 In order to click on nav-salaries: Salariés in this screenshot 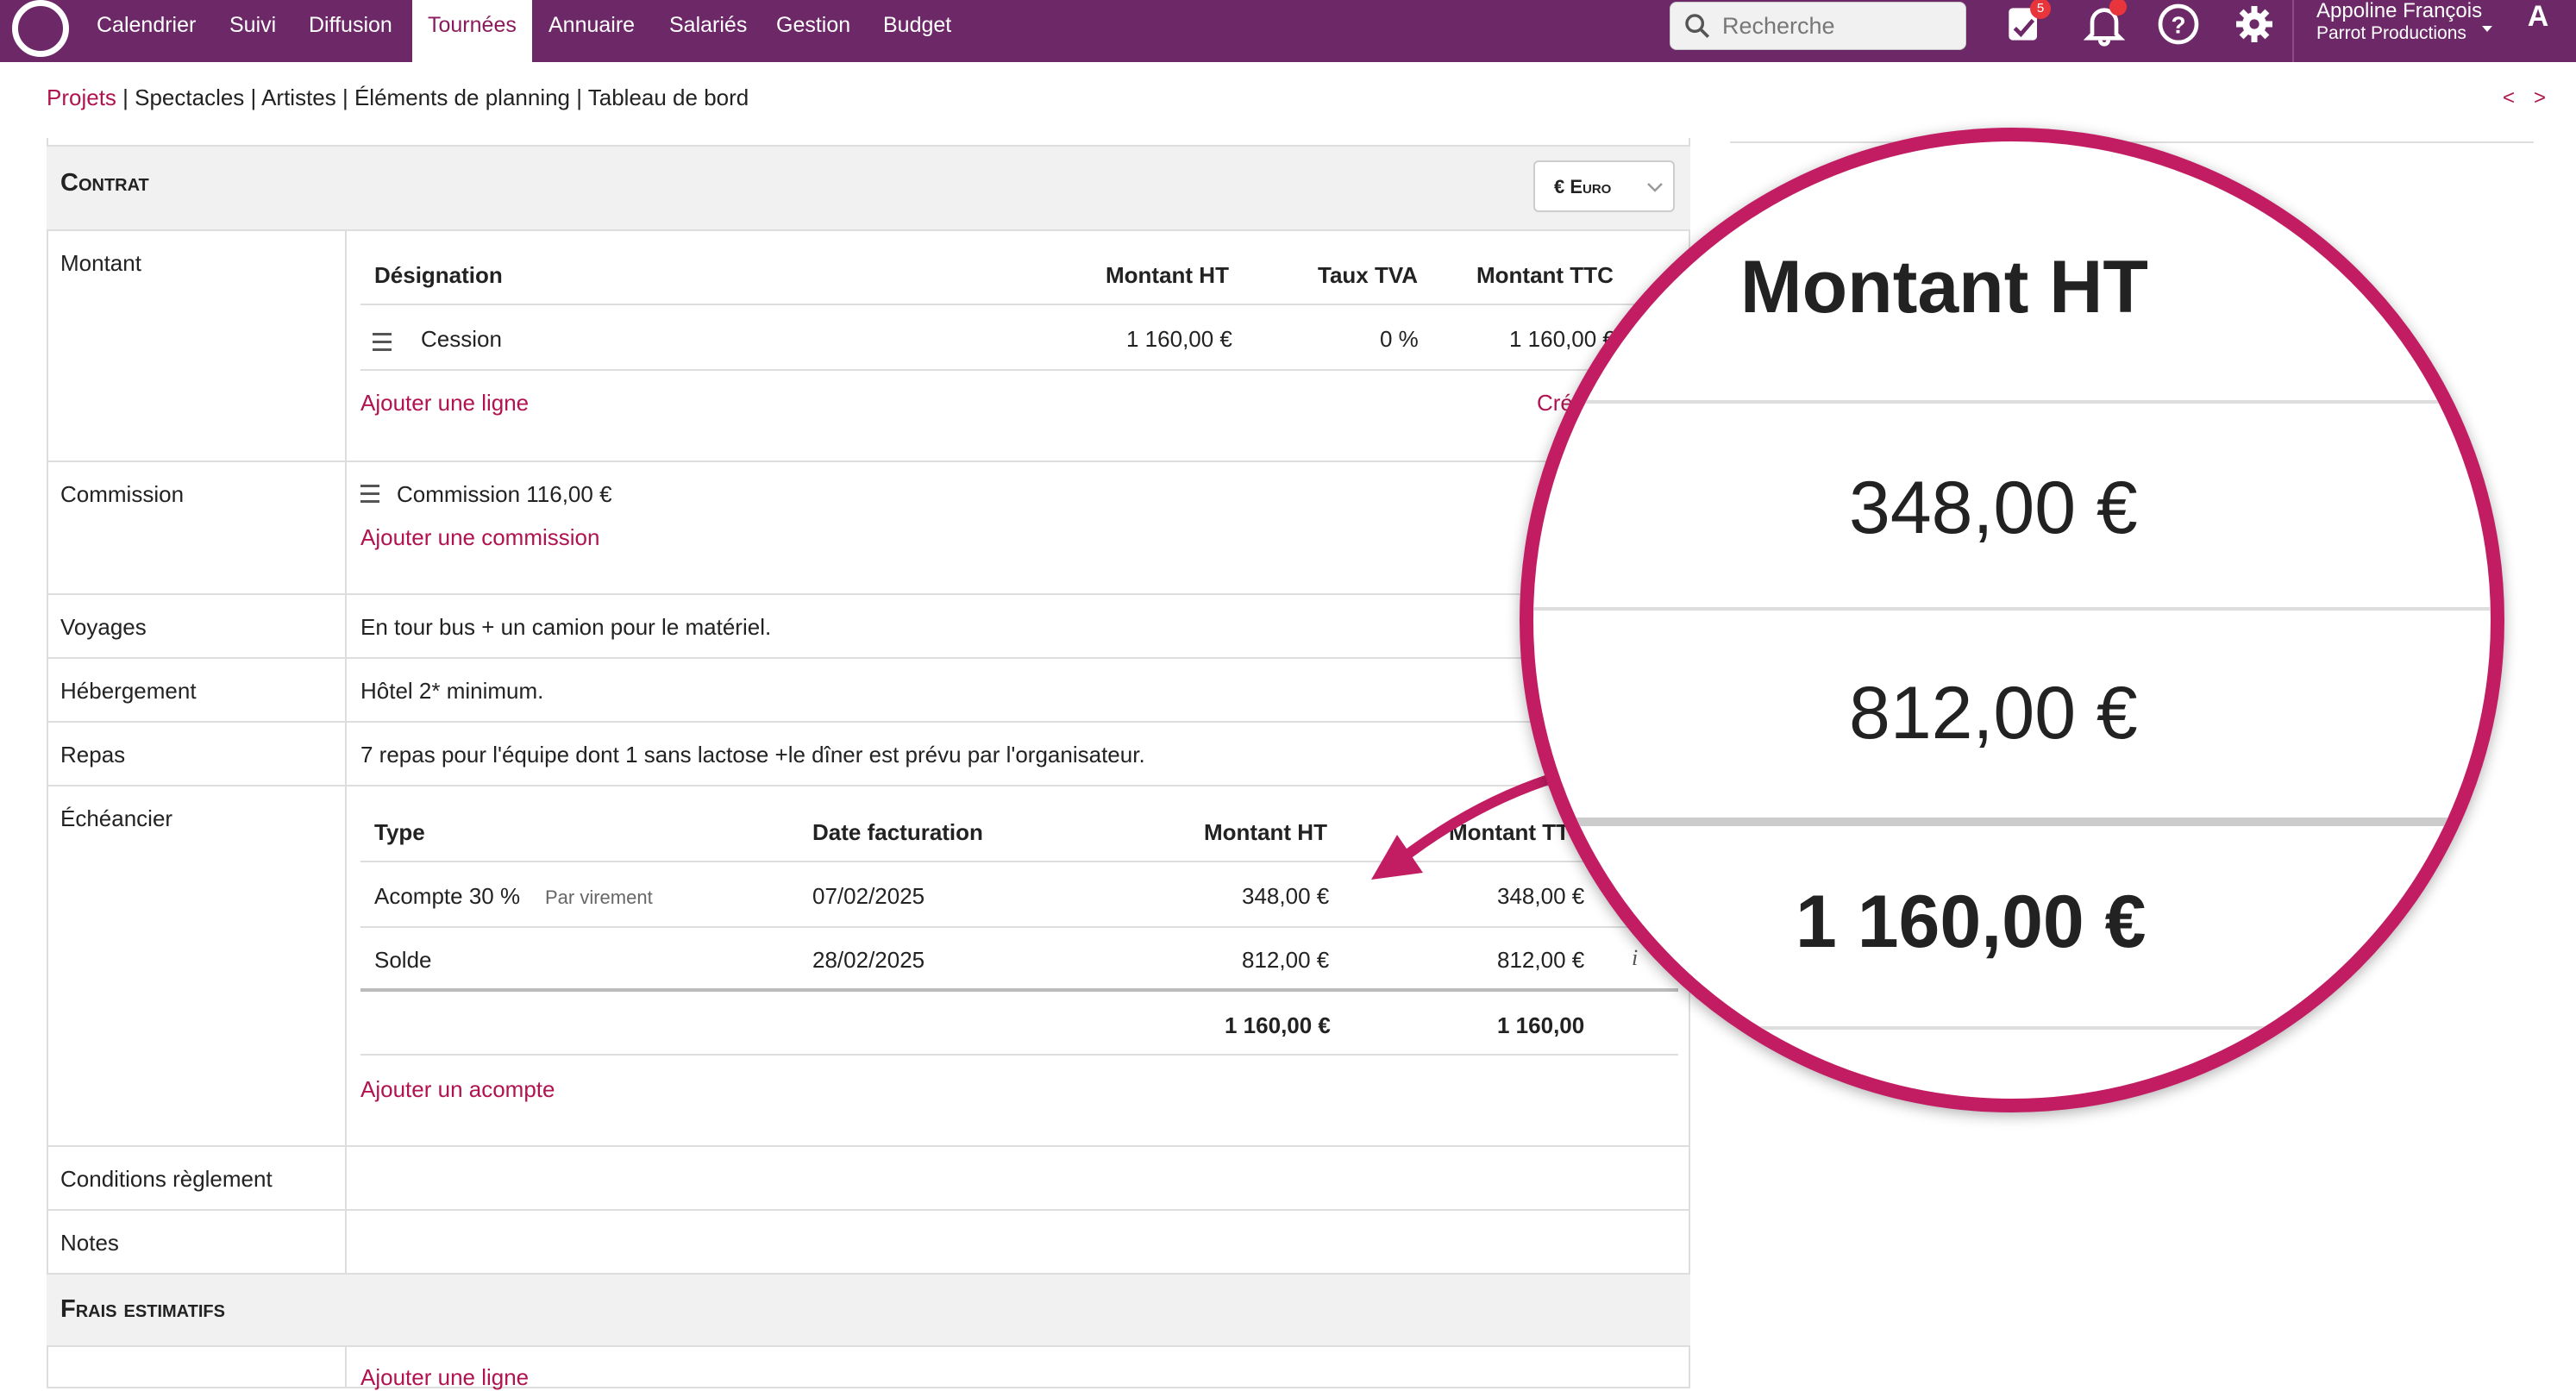, I will do `click(708, 31)`.